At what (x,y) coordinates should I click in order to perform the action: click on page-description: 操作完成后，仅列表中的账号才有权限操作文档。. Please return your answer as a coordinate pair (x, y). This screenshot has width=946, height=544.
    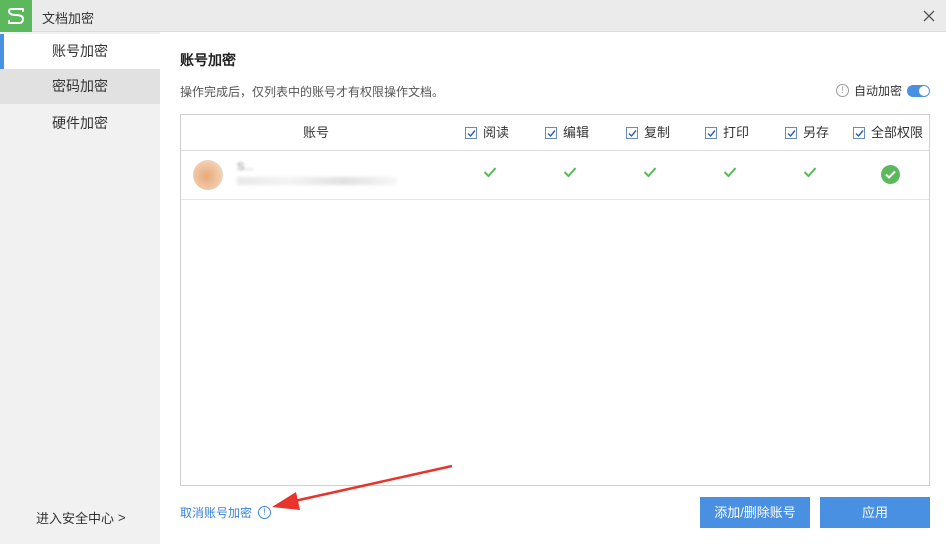
    Looking at the image, I should click on (312, 92).